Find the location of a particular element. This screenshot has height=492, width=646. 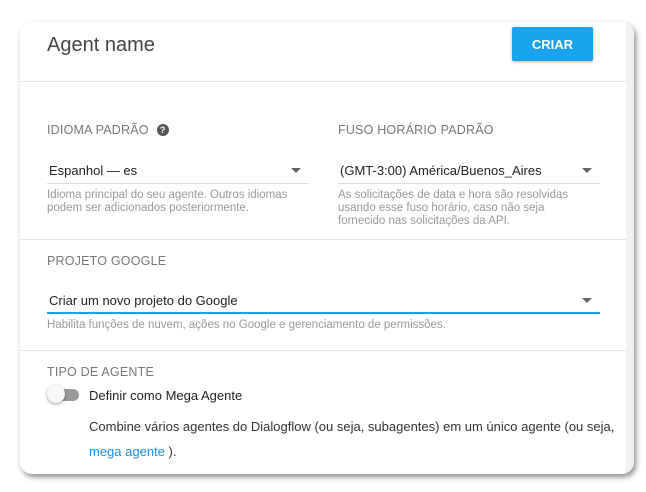

toggle-knob is located at coordinates (56, 394).